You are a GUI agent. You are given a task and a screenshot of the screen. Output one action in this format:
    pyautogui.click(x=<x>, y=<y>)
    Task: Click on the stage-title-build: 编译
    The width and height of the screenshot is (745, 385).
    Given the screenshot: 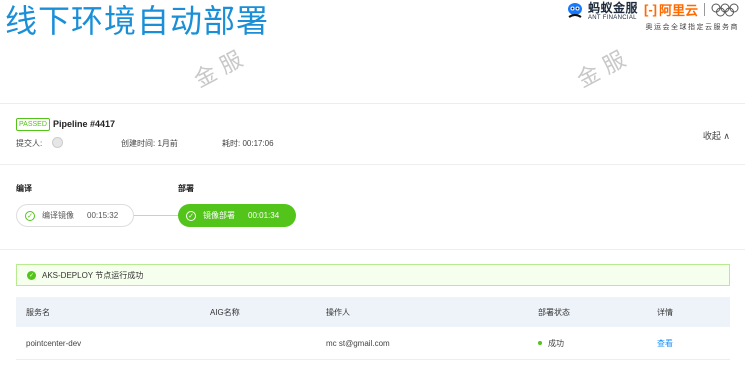 What is the action you would take?
    pyautogui.click(x=24, y=188)
    